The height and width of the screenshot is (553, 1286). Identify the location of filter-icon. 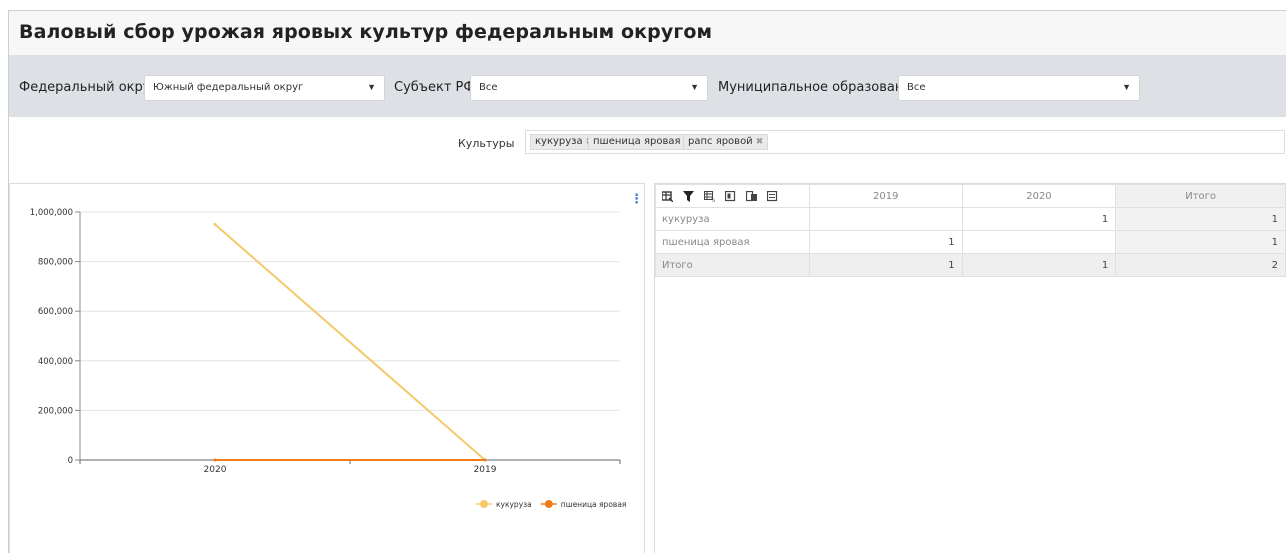
(688, 196).